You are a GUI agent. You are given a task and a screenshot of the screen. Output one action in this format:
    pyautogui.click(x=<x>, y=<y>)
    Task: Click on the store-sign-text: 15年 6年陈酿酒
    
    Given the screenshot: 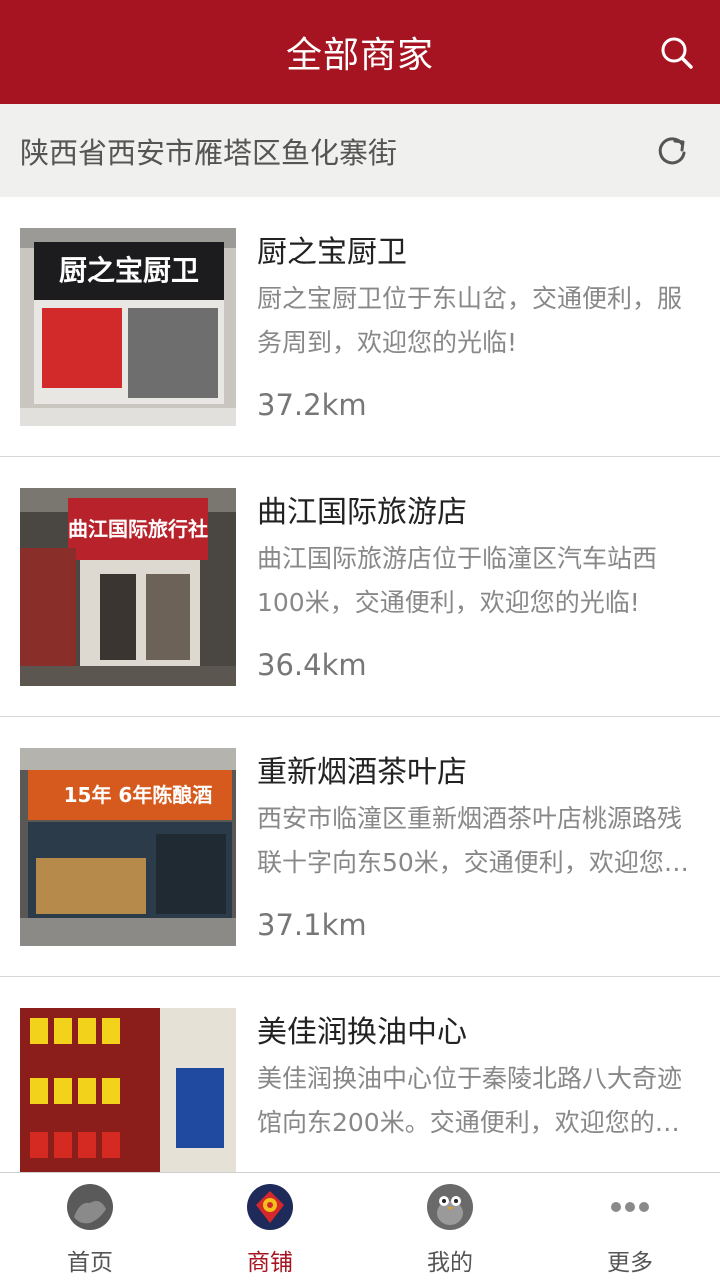 What is the action you would take?
    pyautogui.click(x=138, y=795)
    